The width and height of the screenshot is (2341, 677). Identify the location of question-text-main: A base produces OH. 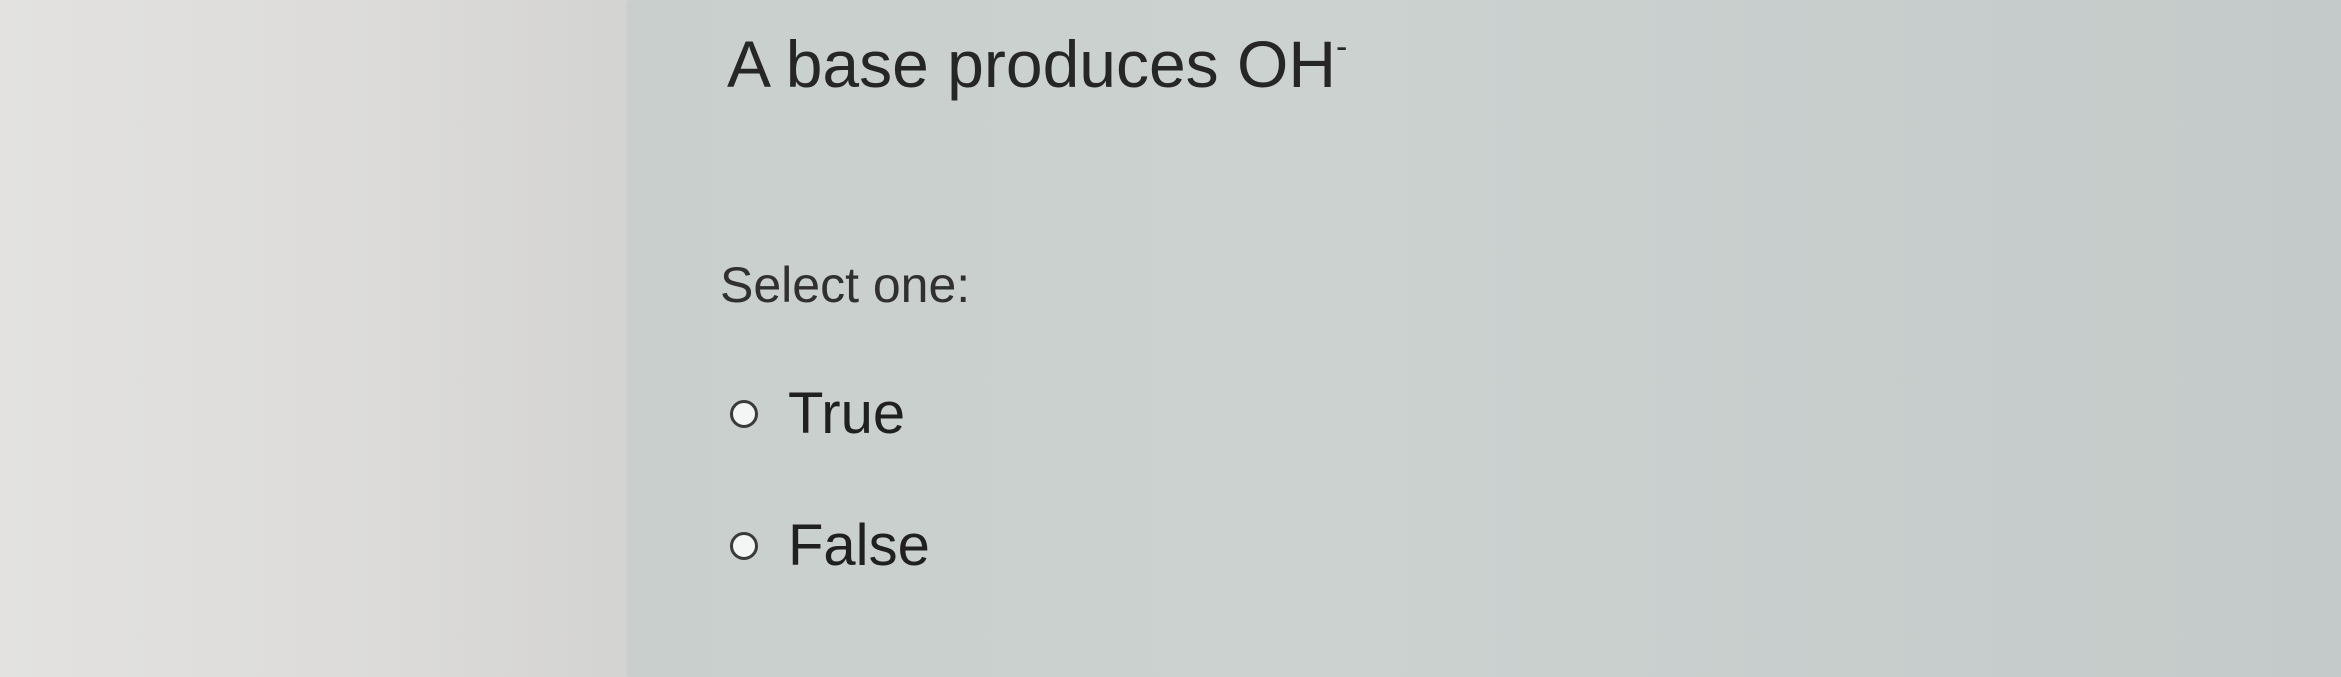
(1032, 64).